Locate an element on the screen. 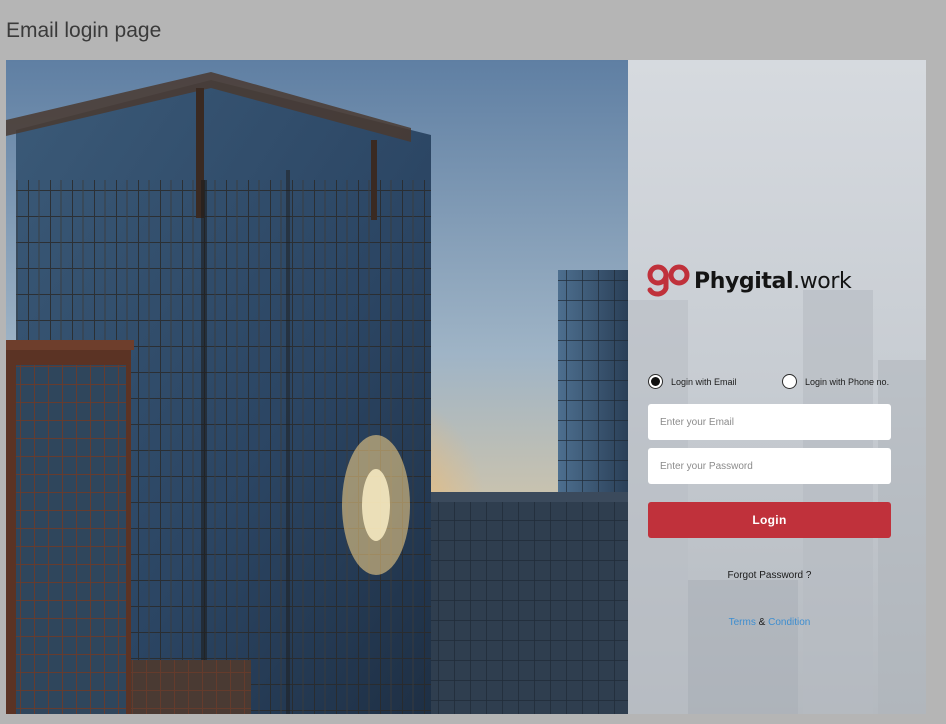 Image resolution: width=946 pixels, height=724 pixels. page-title: Email login page is located at coordinates (84, 30).